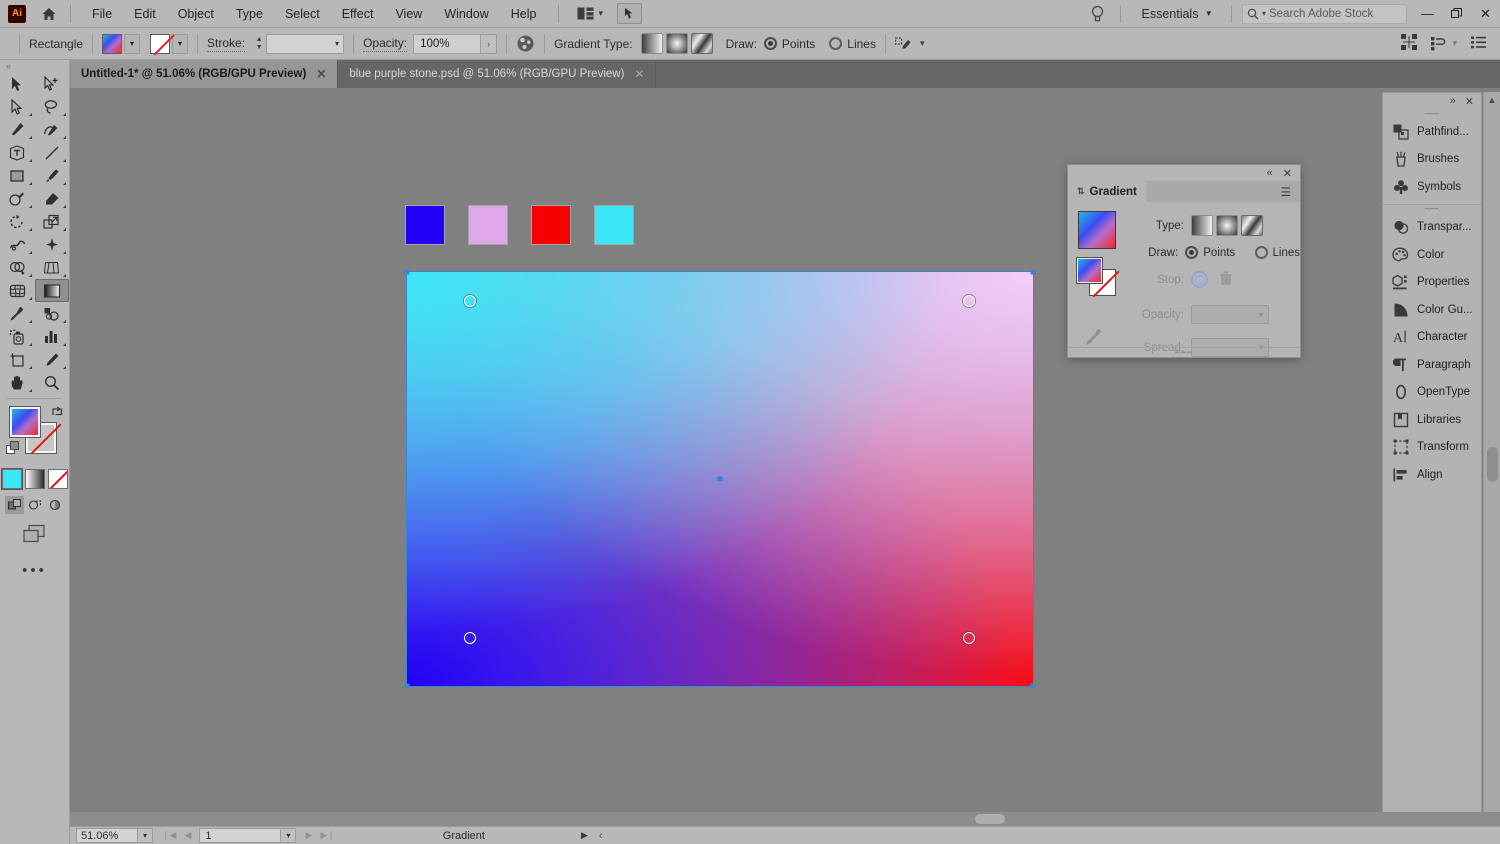 This screenshot has width=1500, height=844. What do you see at coordinates (1432, 420) in the screenshot?
I see `dock-item-libraries: Libraries` at bounding box center [1432, 420].